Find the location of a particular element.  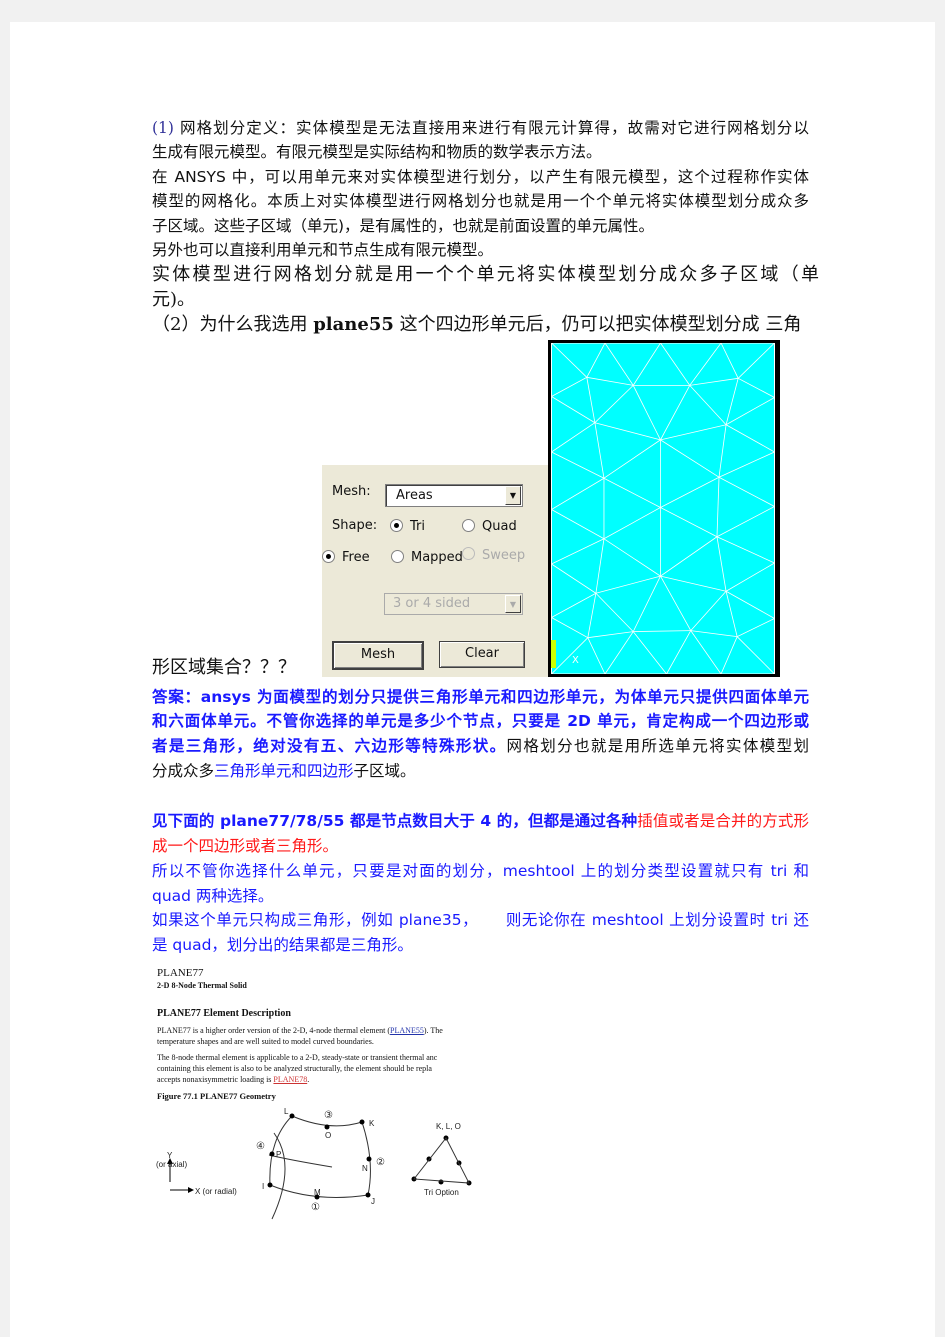

question-line: 形区域集合？？？ is located at coordinates (224, 667).